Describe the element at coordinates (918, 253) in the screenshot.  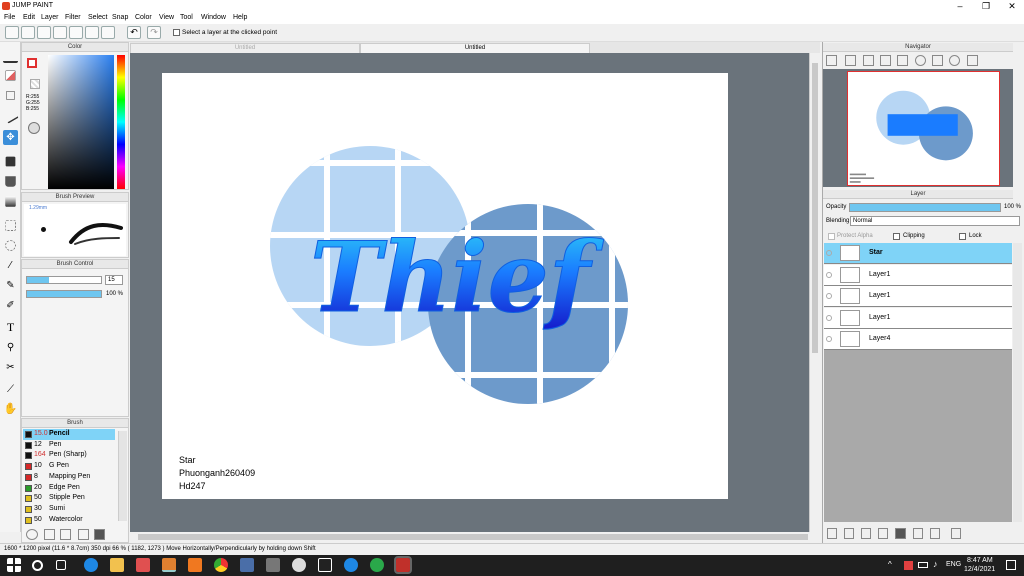
I see `layer-row: Star` at that location.